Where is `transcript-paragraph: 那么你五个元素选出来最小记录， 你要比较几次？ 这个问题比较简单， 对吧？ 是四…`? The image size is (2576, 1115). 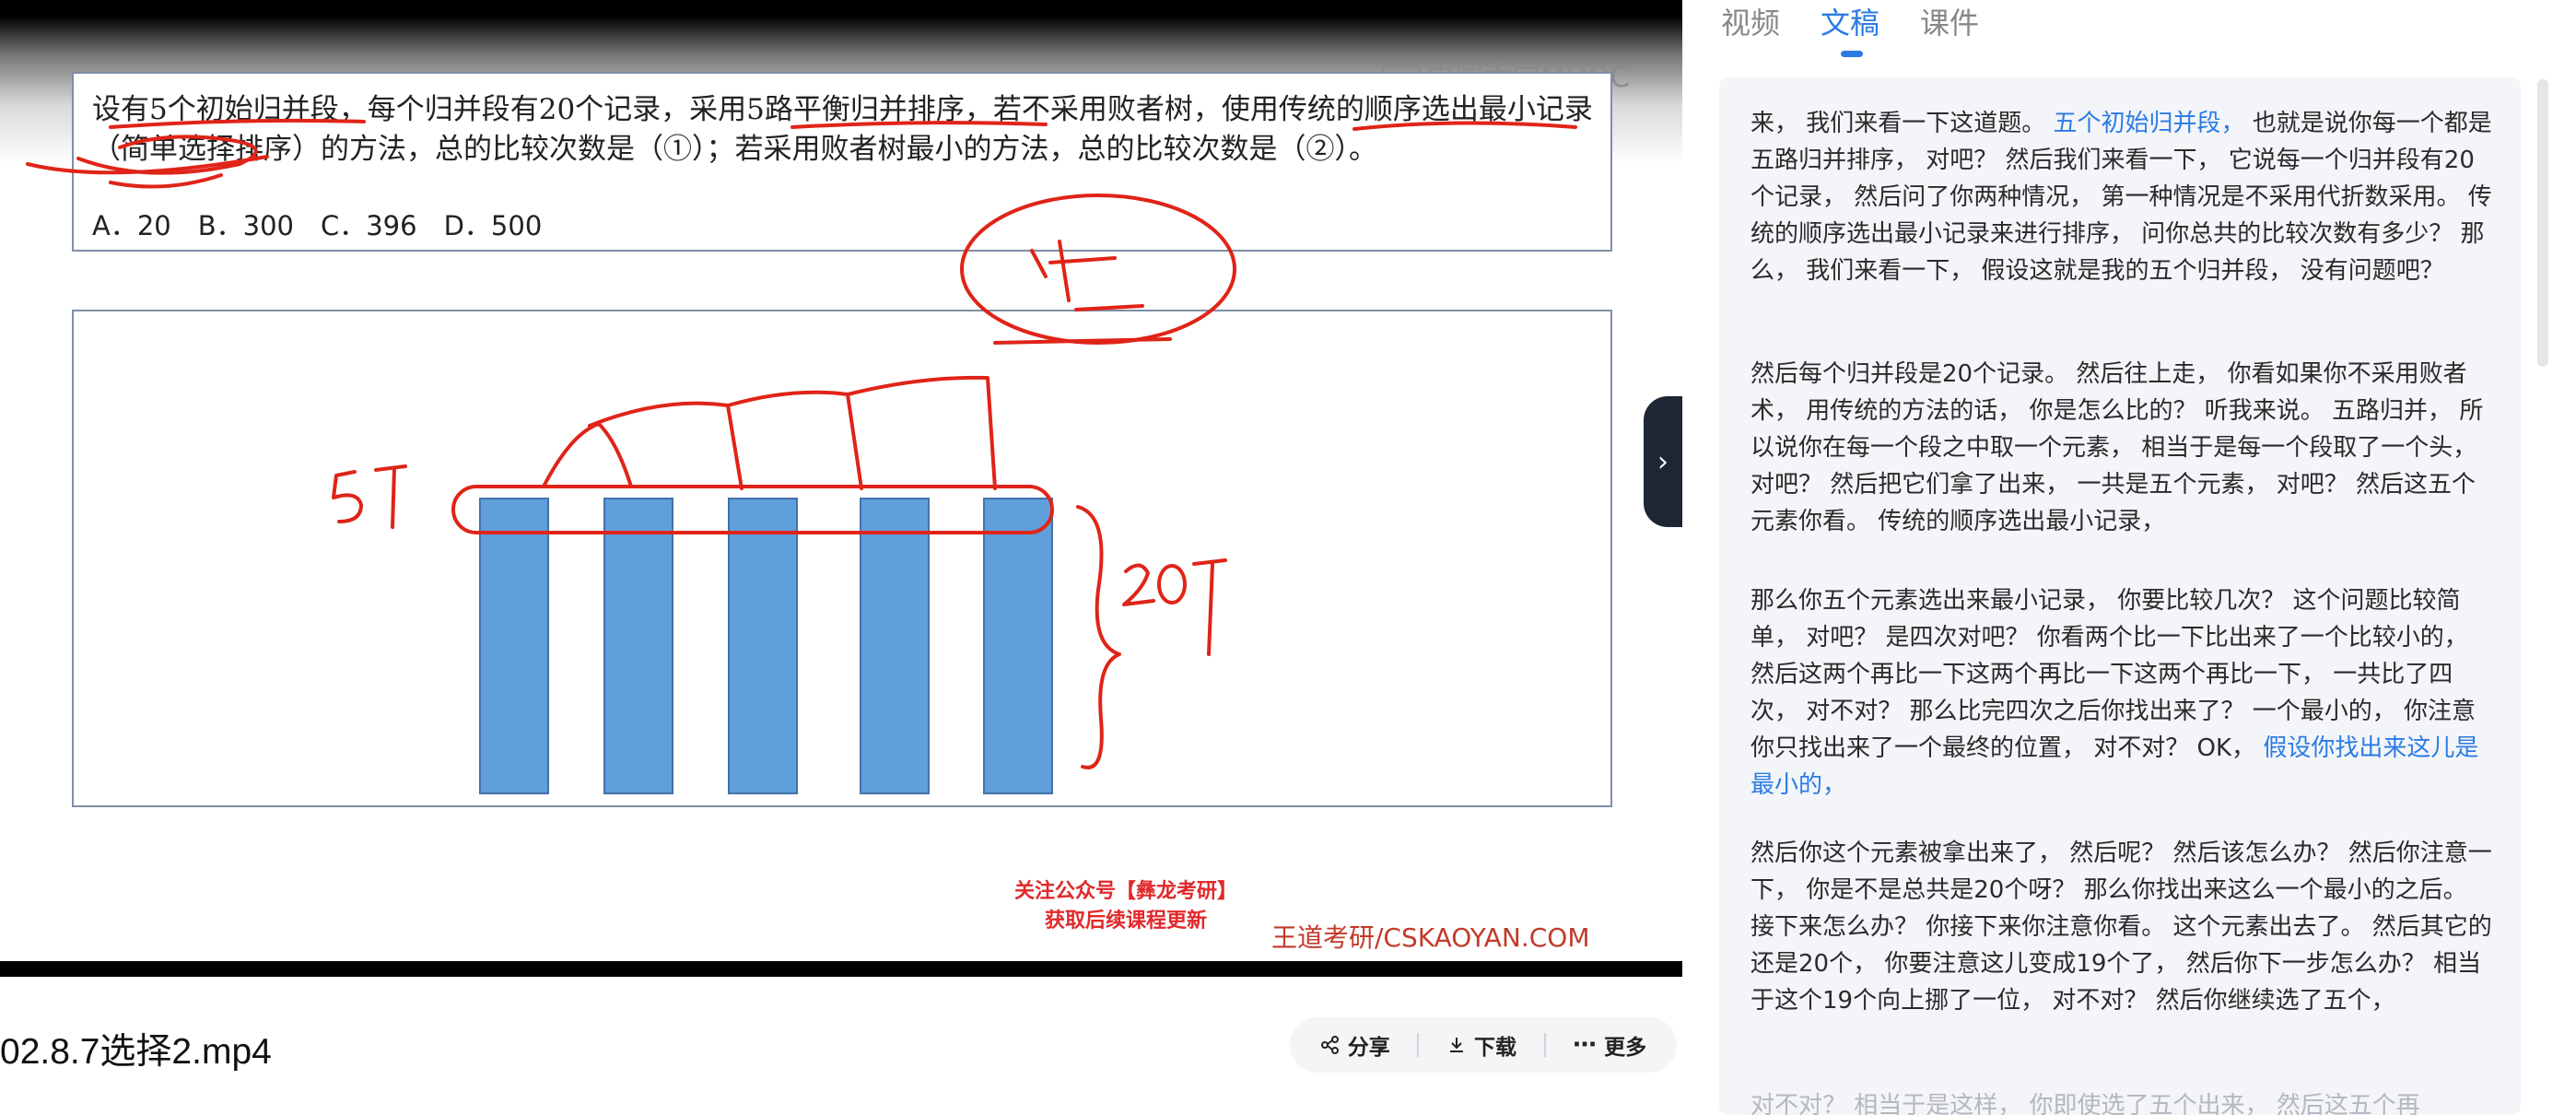
transcript-paragraph: 那么你五个元素选出来最小记录， 你要比较几次？ 这个问题比较简单， 对吧？ 是四… is located at coordinates (2122, 693).